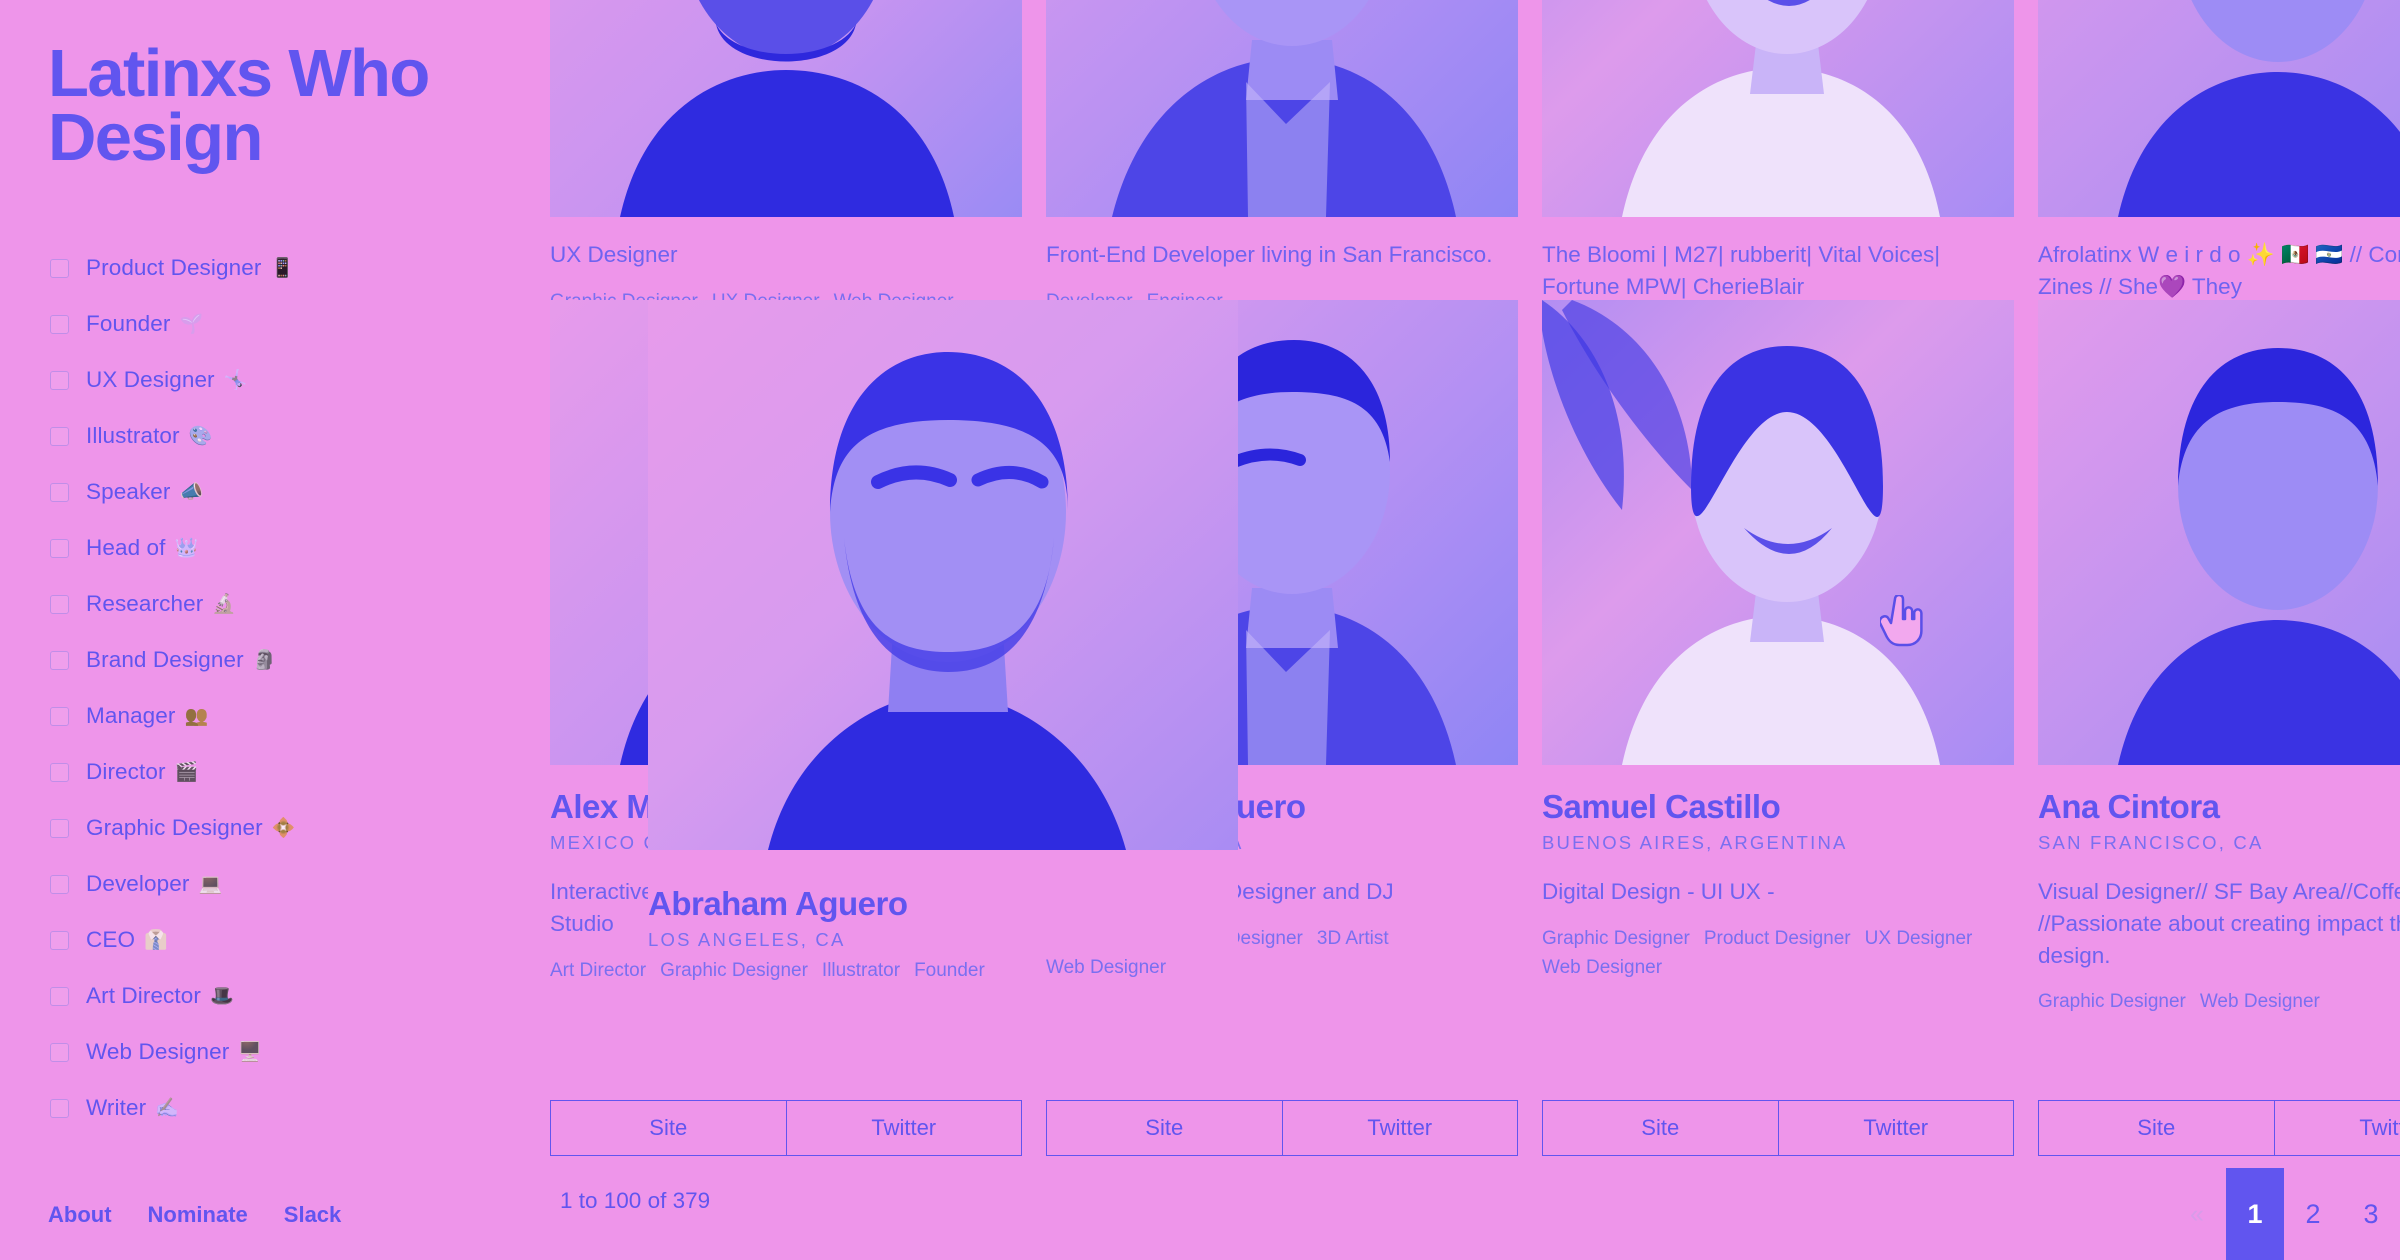 This screenshot has height=1260, width=2400. What do you see at coordinates (270, 548) in the screenshot?
I see `facet-item: Head of 👑` at bounding box center [270, 548].